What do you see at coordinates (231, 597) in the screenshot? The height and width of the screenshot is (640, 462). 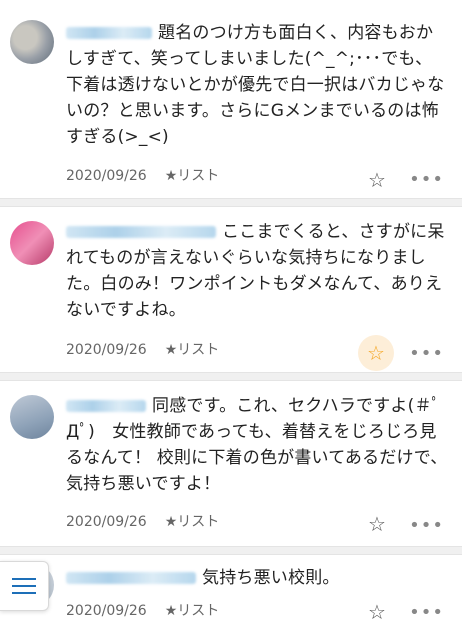 I see `comment-item: 気持ち悪い校則。 2020/09/26 ★リスト ☆ •••` at bounding box center [231, 597].